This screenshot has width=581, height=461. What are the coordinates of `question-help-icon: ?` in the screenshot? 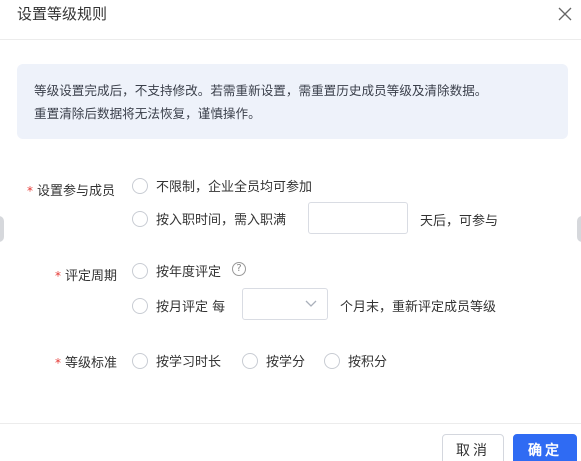 It's located at (239, 269).